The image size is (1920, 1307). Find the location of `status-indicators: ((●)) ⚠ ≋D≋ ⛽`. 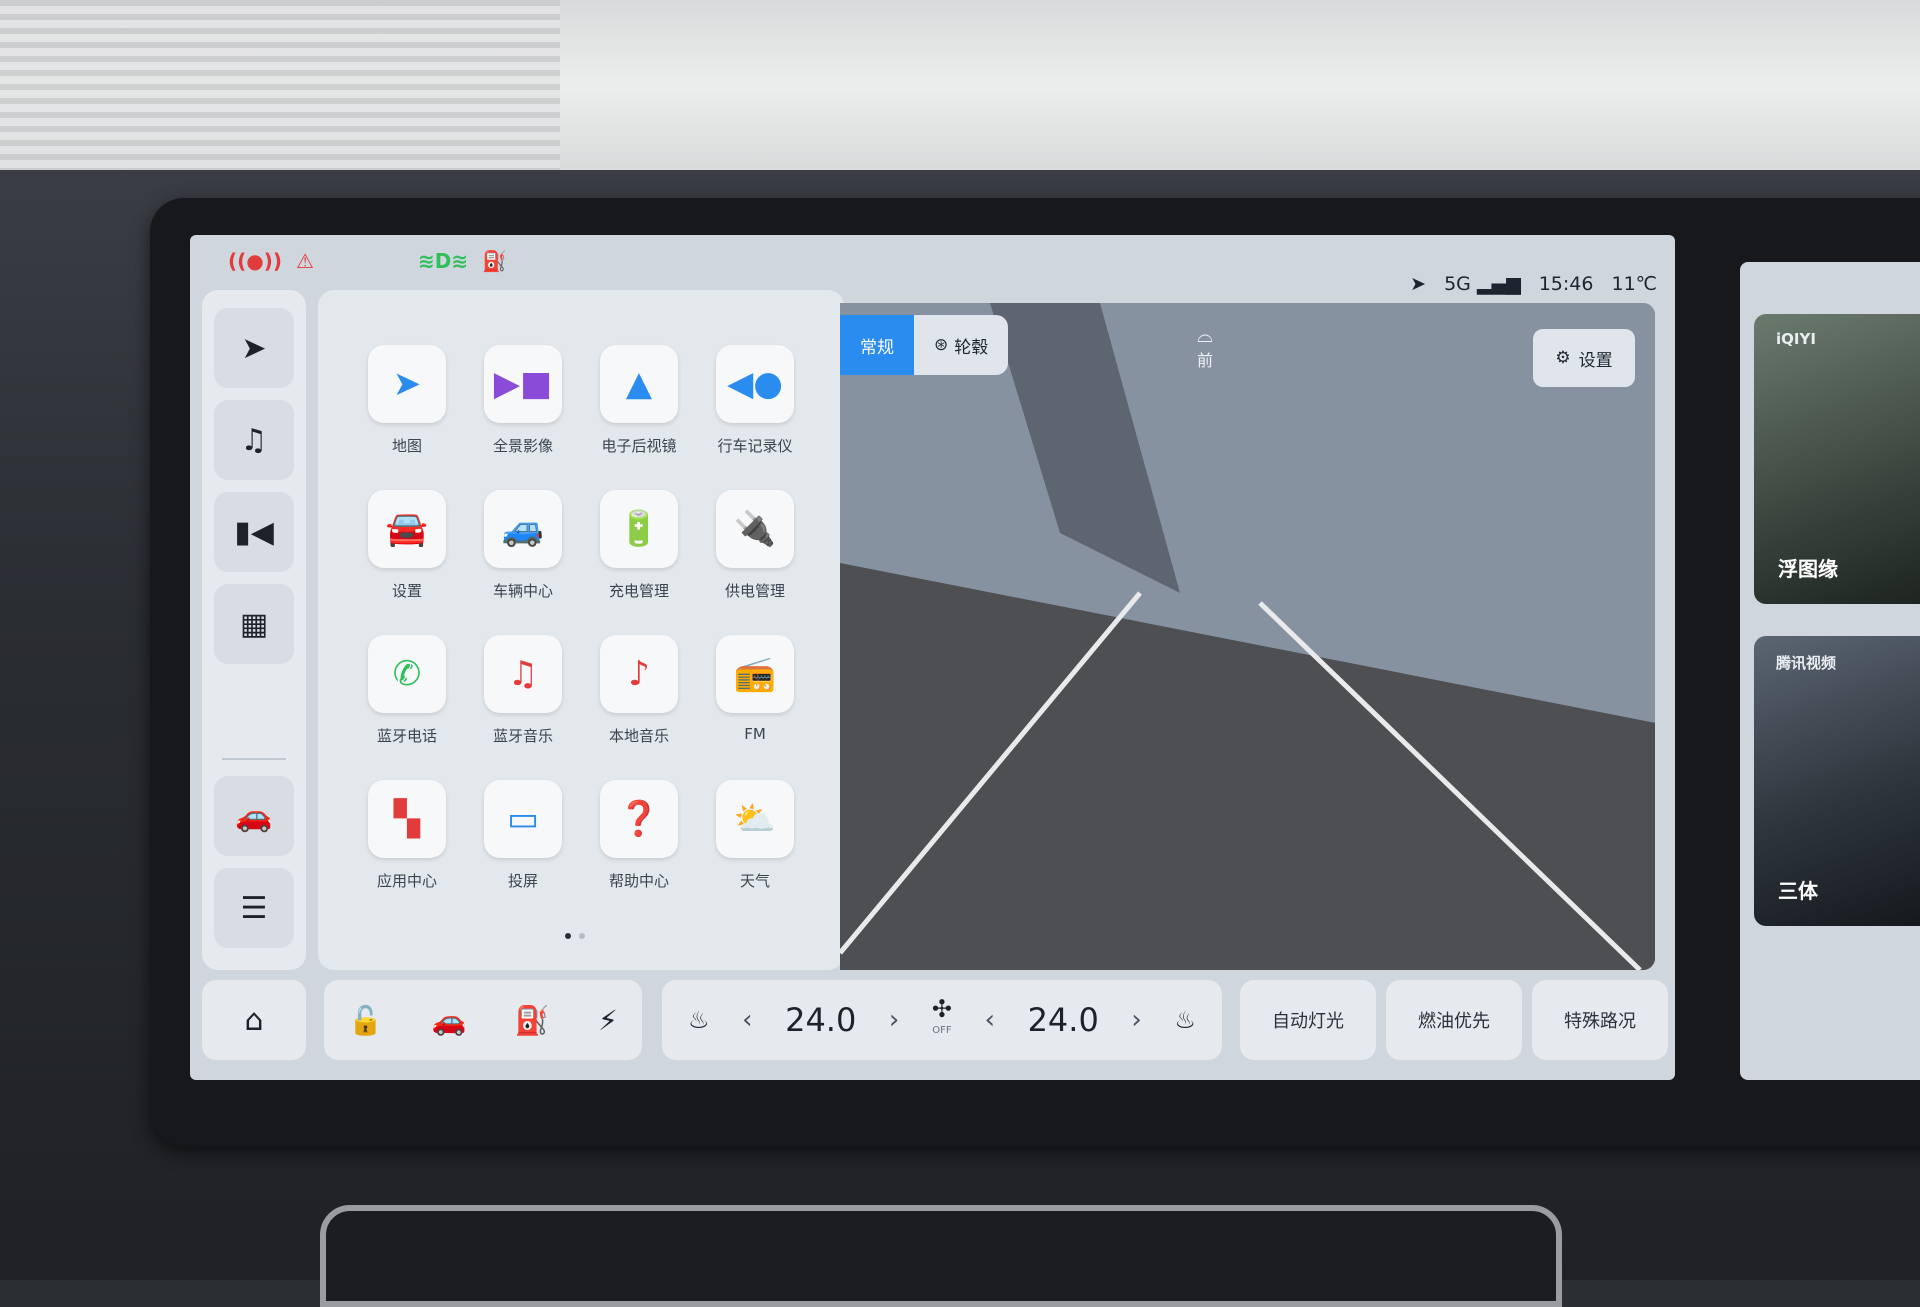

status-indicators: ((●)) ⚠ ≋D≋ ⛽ is located at coordinates (367, 261).